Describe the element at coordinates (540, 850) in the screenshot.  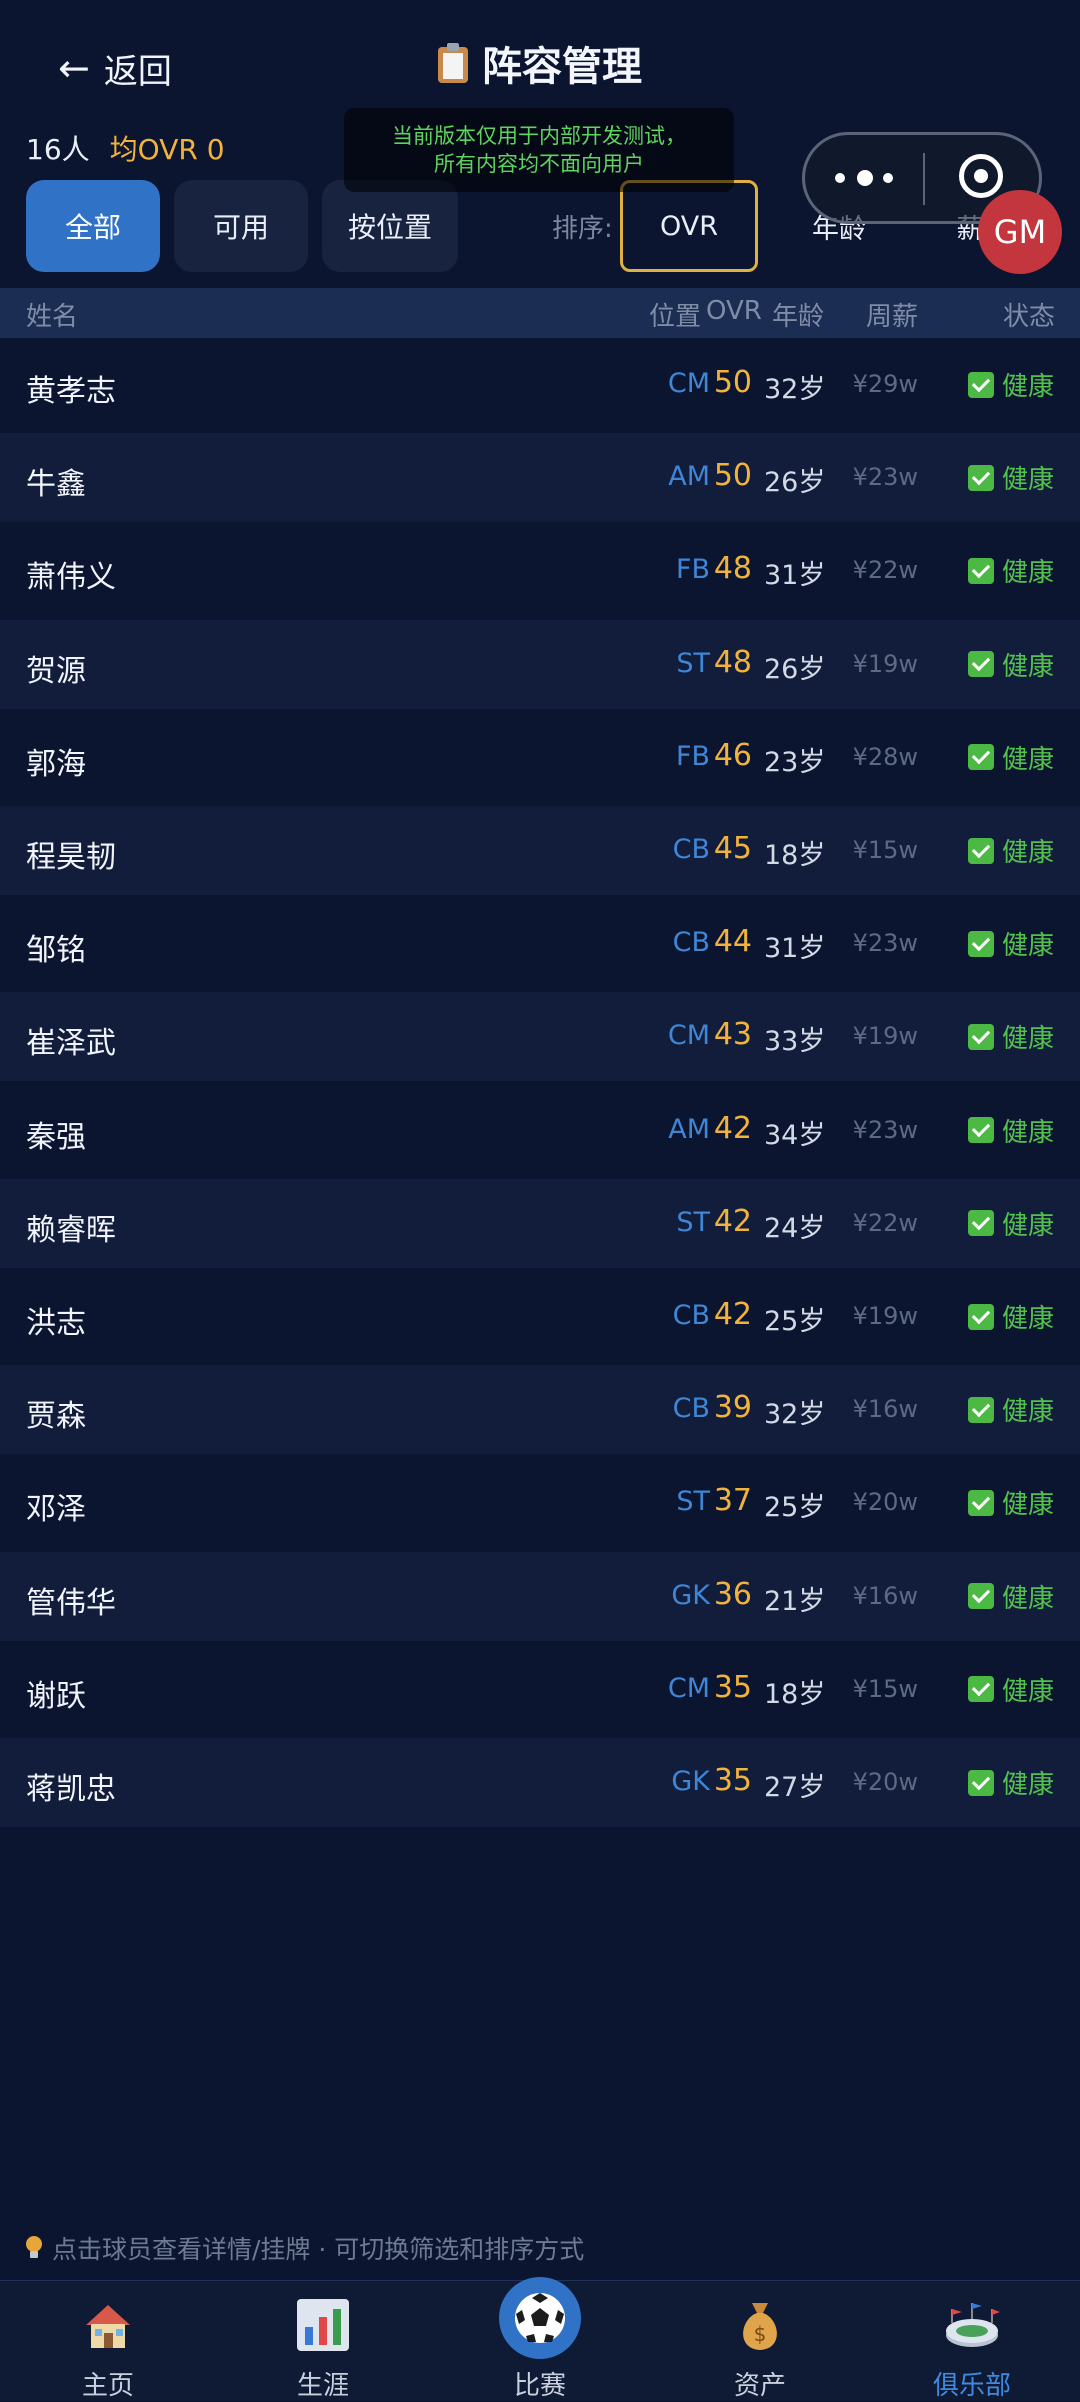
I see `table-row: 程昊韧 CB 45 18岁 ¥15w 健康` at that location.